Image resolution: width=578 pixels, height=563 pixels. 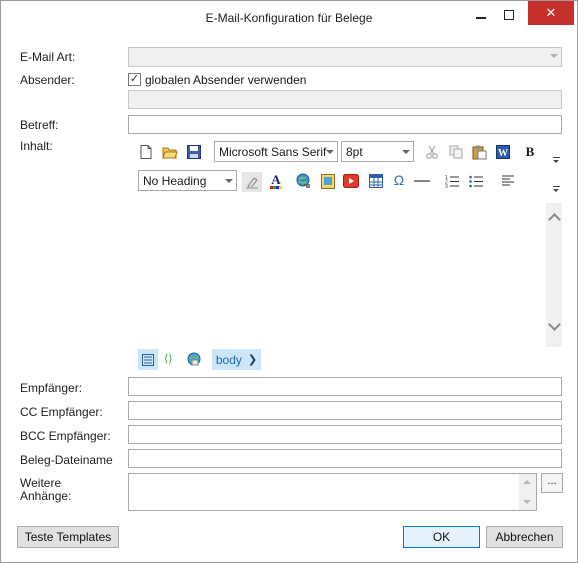 I want to click on close-icon: ✕, so click(x=551, y=12).